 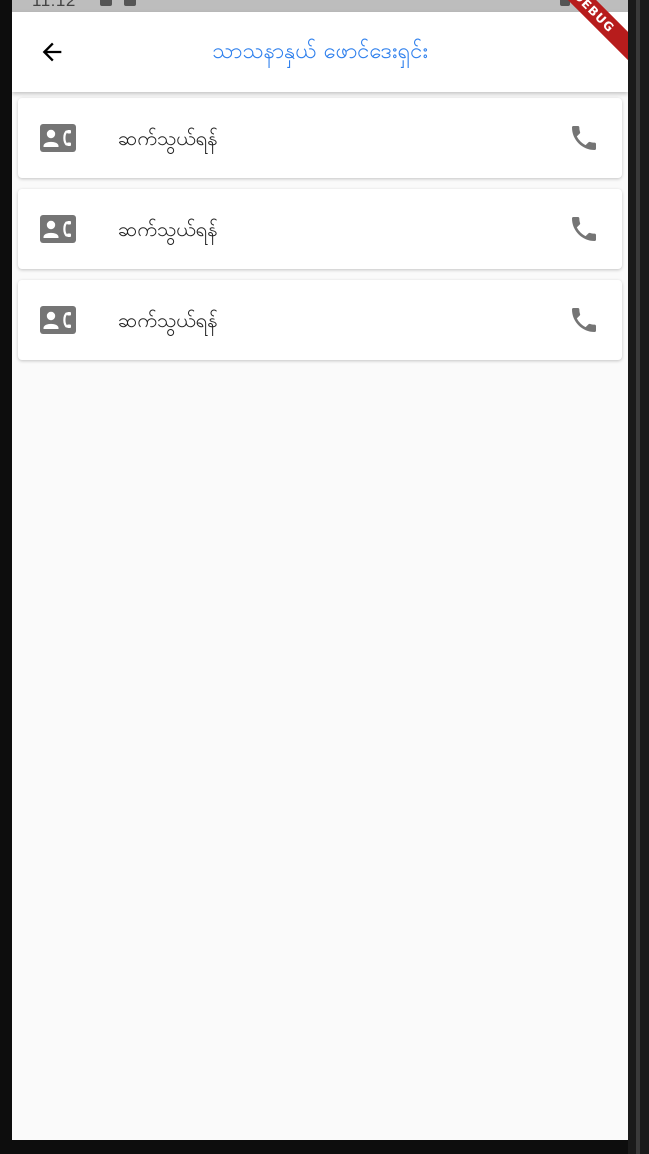 I want to click on device-edge-highlight, so click(x=638, y=577).